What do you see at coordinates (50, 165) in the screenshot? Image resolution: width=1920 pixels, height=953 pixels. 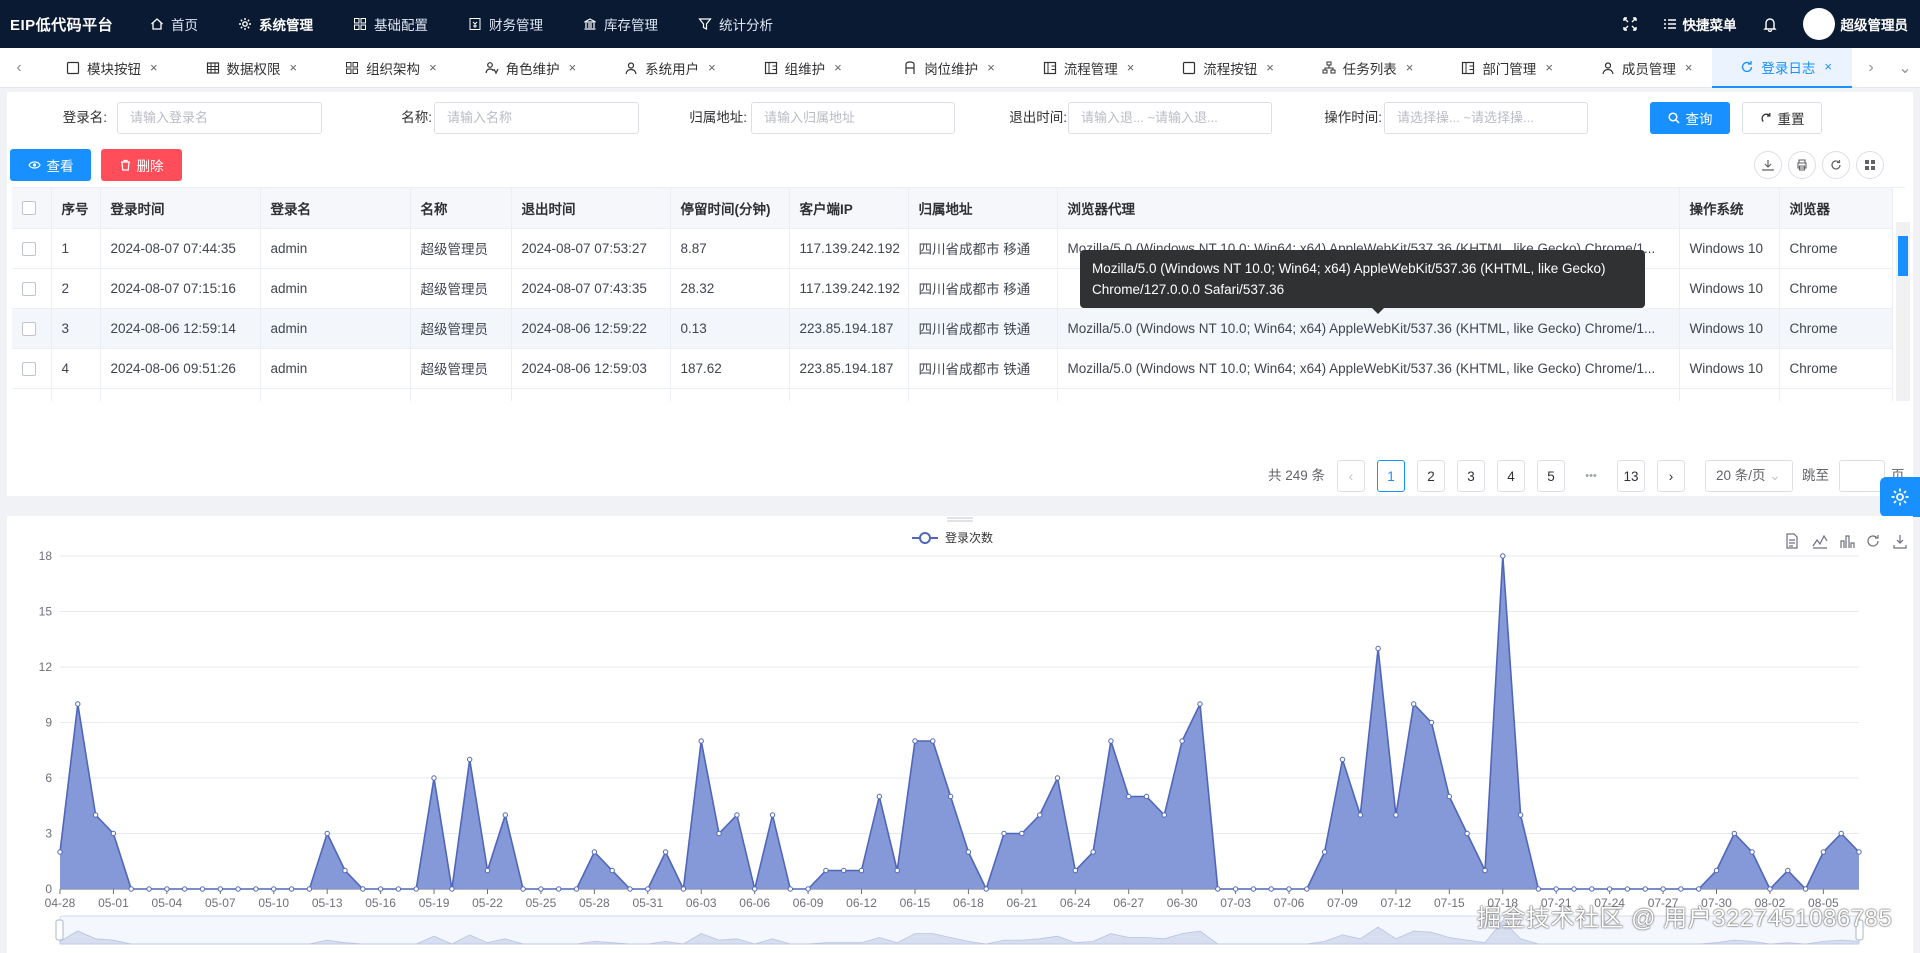 I see `view-button: 查看` at bounding box center [50, 165].